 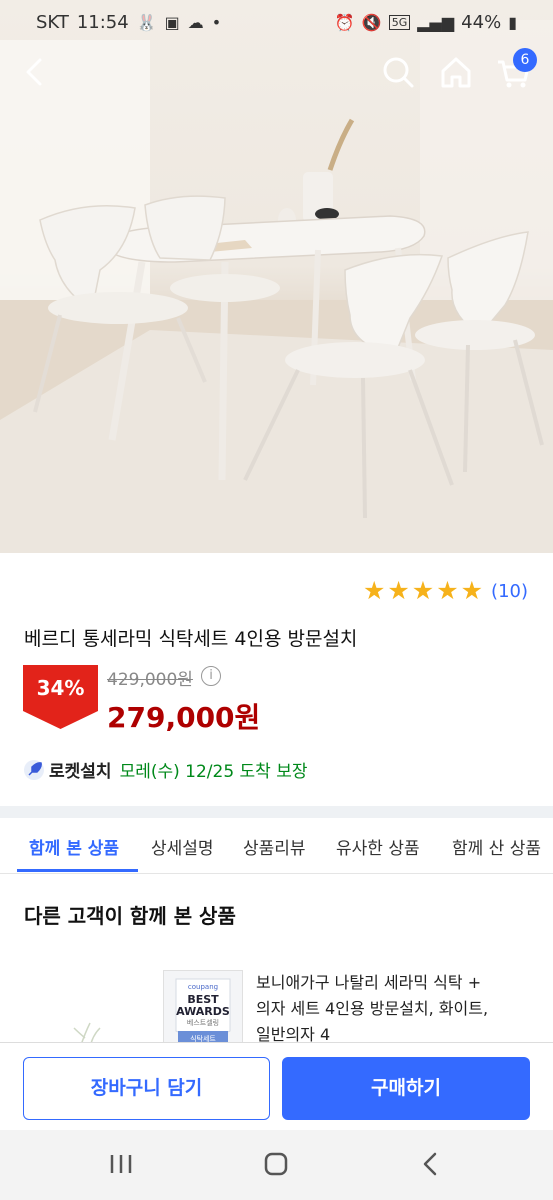 What do you see at coordinates (430, 1164) in the screenshot?
I see `back-nav-icon` at bounding box center [430, 1164].